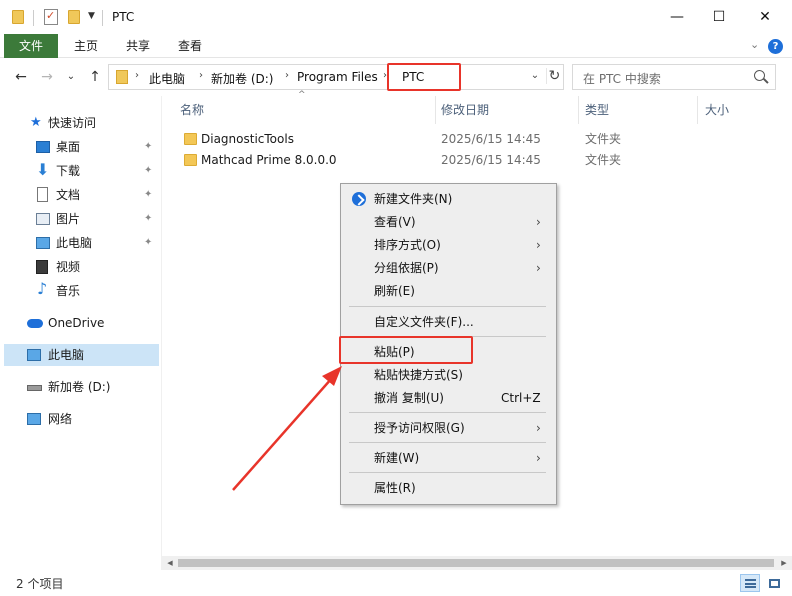 The width and height of the screenshot is (792, 596). I want to click on search-input: 在 PTC 中搜索, so click(622, 78).